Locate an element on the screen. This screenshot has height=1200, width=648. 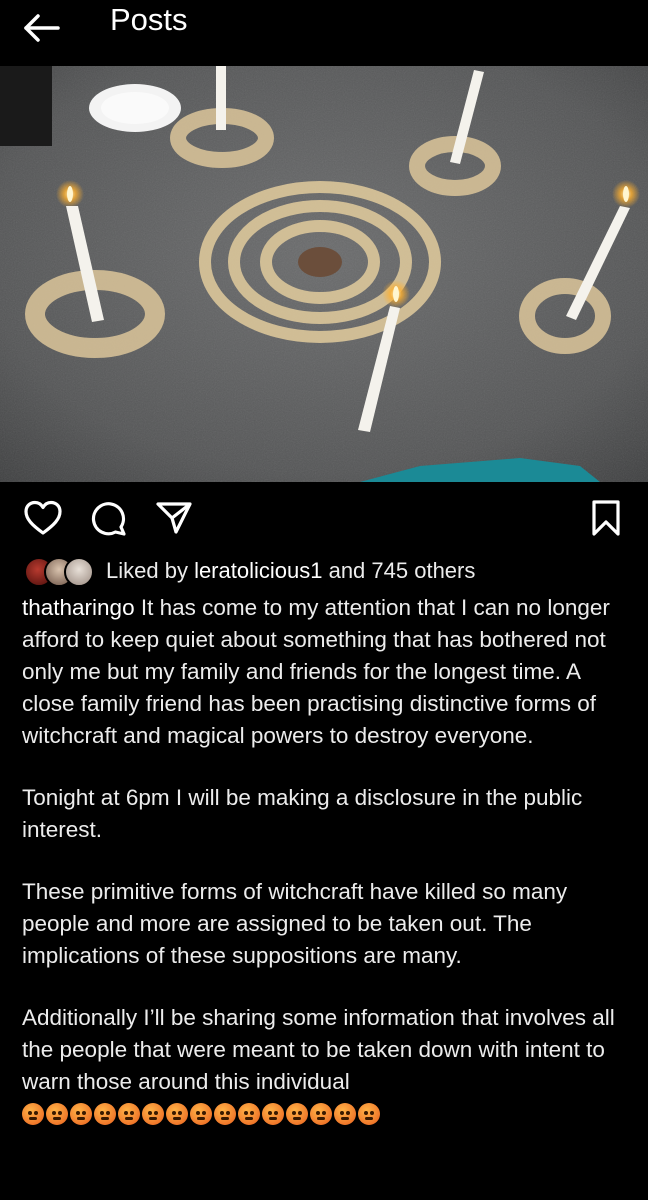
comment-button is located at coordinates (109, 520).